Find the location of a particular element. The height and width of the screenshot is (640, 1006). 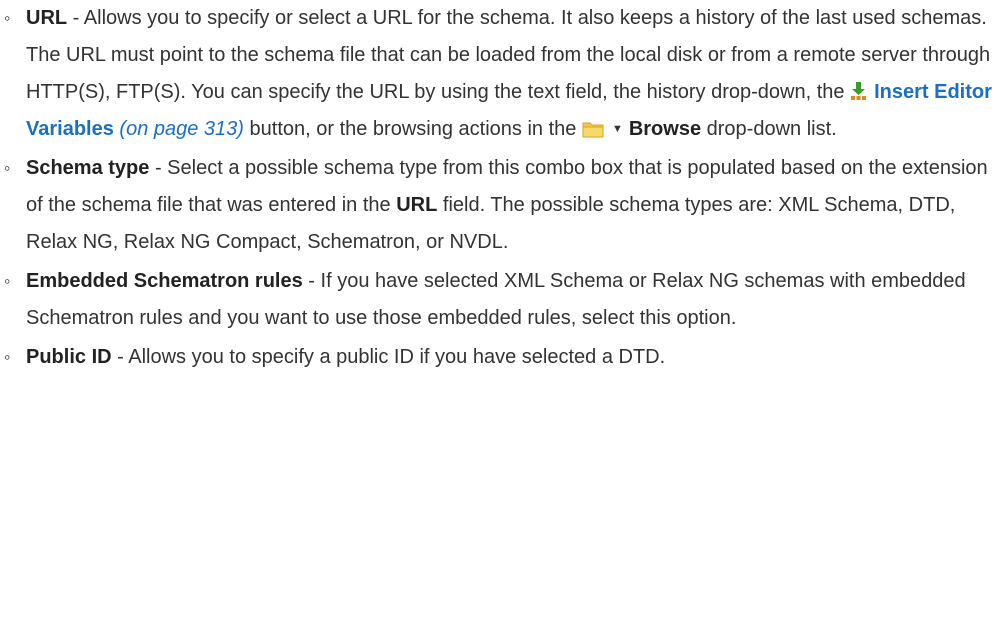

browse-label: Browse is located at coordinates (665, 129).